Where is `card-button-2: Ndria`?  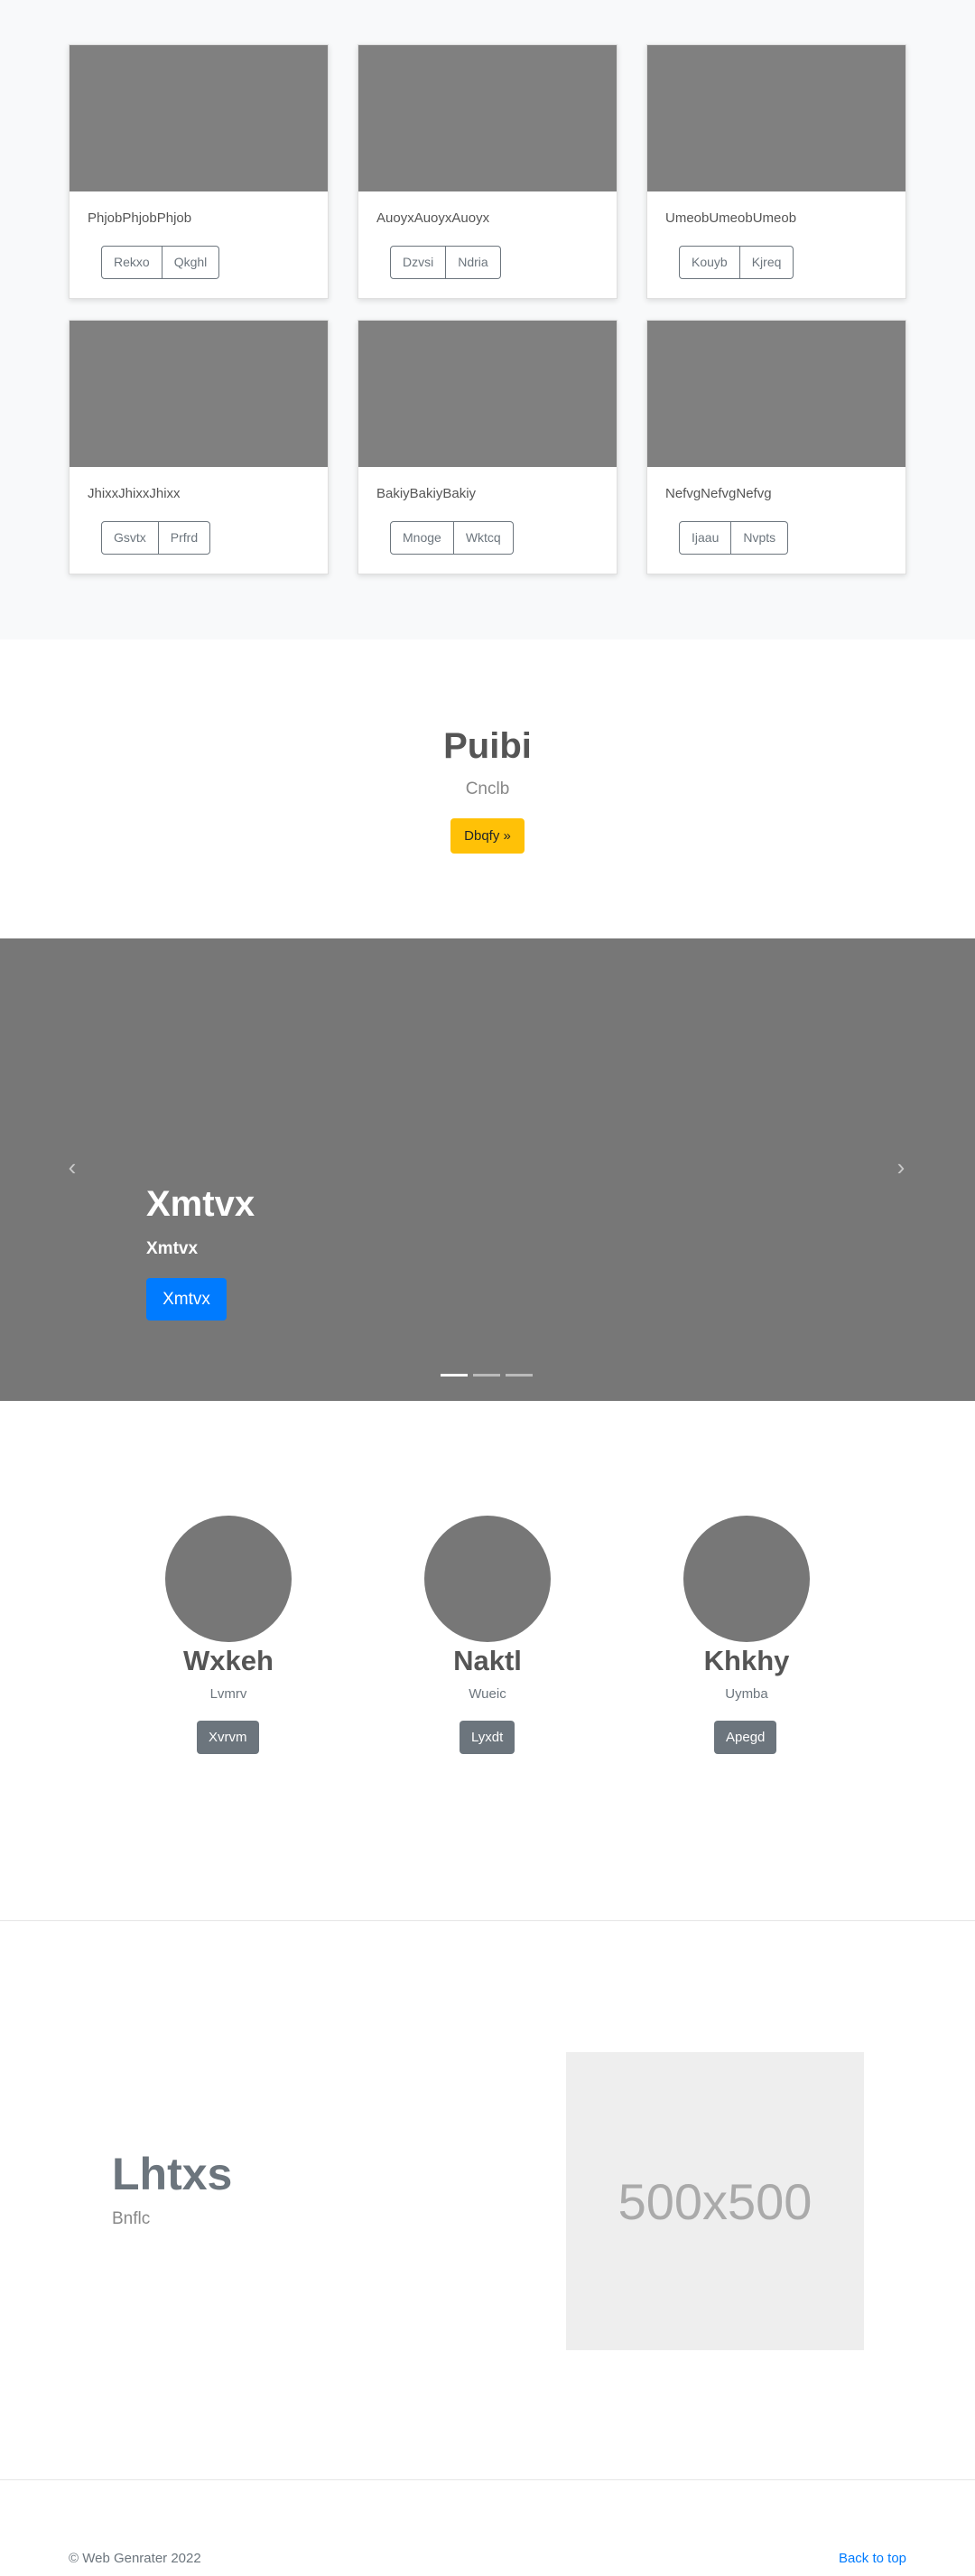 card-button-2: Ndria is located at coordinates (473, 262).